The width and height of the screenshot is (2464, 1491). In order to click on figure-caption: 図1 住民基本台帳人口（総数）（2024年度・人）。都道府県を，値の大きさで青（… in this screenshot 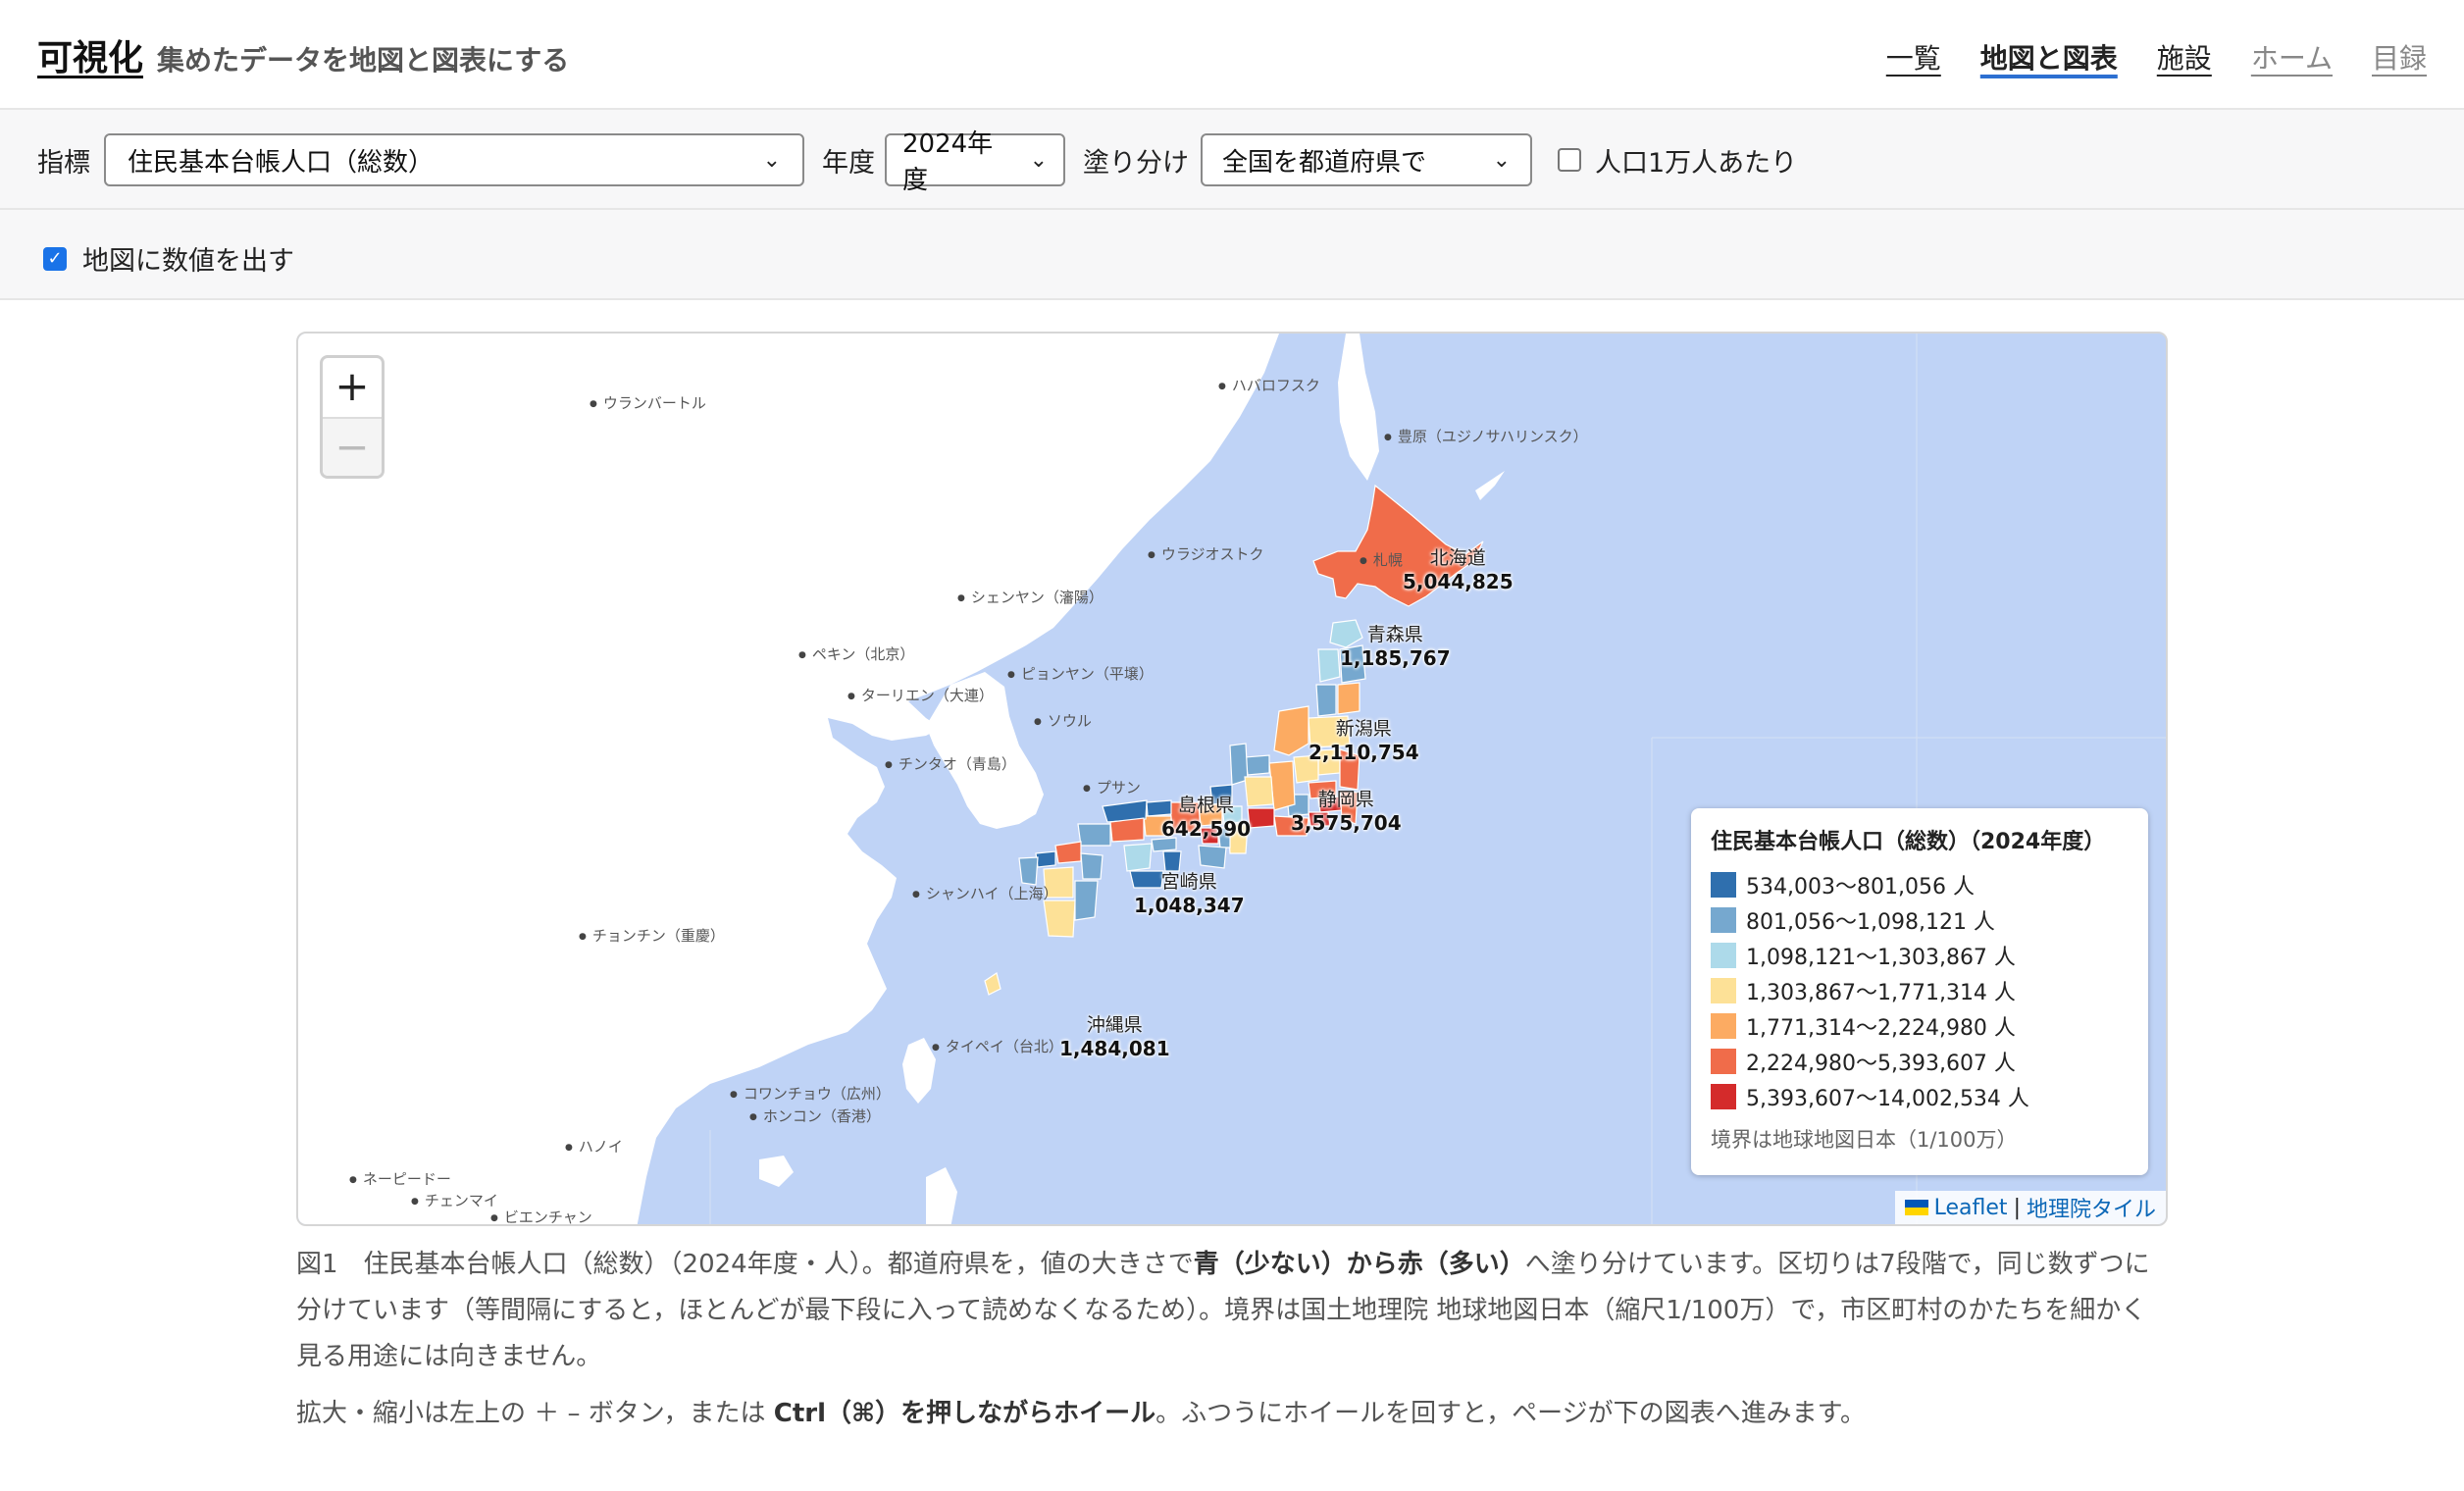, I will do `click(1232, 1311)`.